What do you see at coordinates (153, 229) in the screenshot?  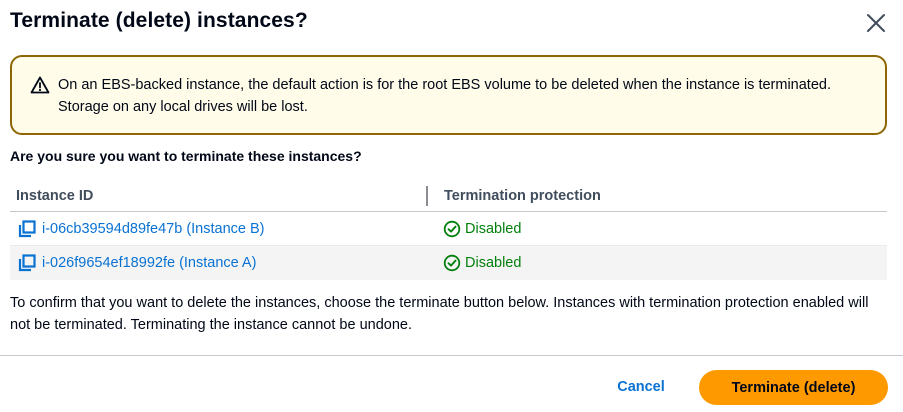 I see `instance-id-text: i-06cb39594d89fe47b (Instance B)` at bounding box center [153, 229].